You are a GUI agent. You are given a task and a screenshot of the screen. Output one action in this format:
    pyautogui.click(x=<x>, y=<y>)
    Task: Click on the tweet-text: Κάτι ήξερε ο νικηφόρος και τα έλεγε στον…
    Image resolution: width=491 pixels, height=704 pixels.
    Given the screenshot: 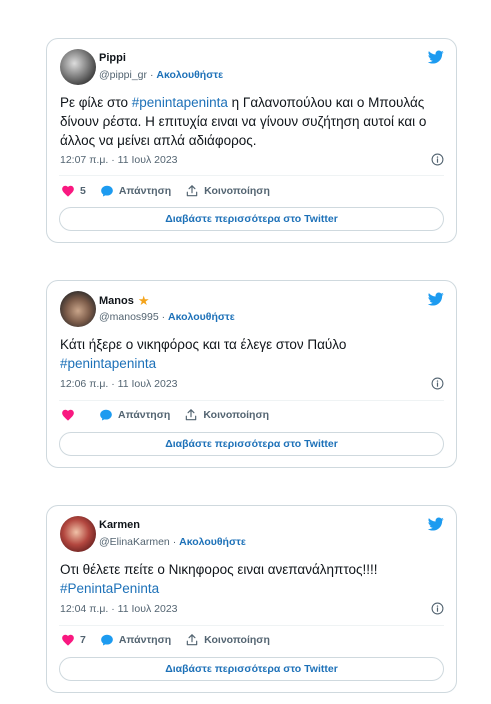 What is the action you would take?
    pyautogui.click(x=252, y=354)
    